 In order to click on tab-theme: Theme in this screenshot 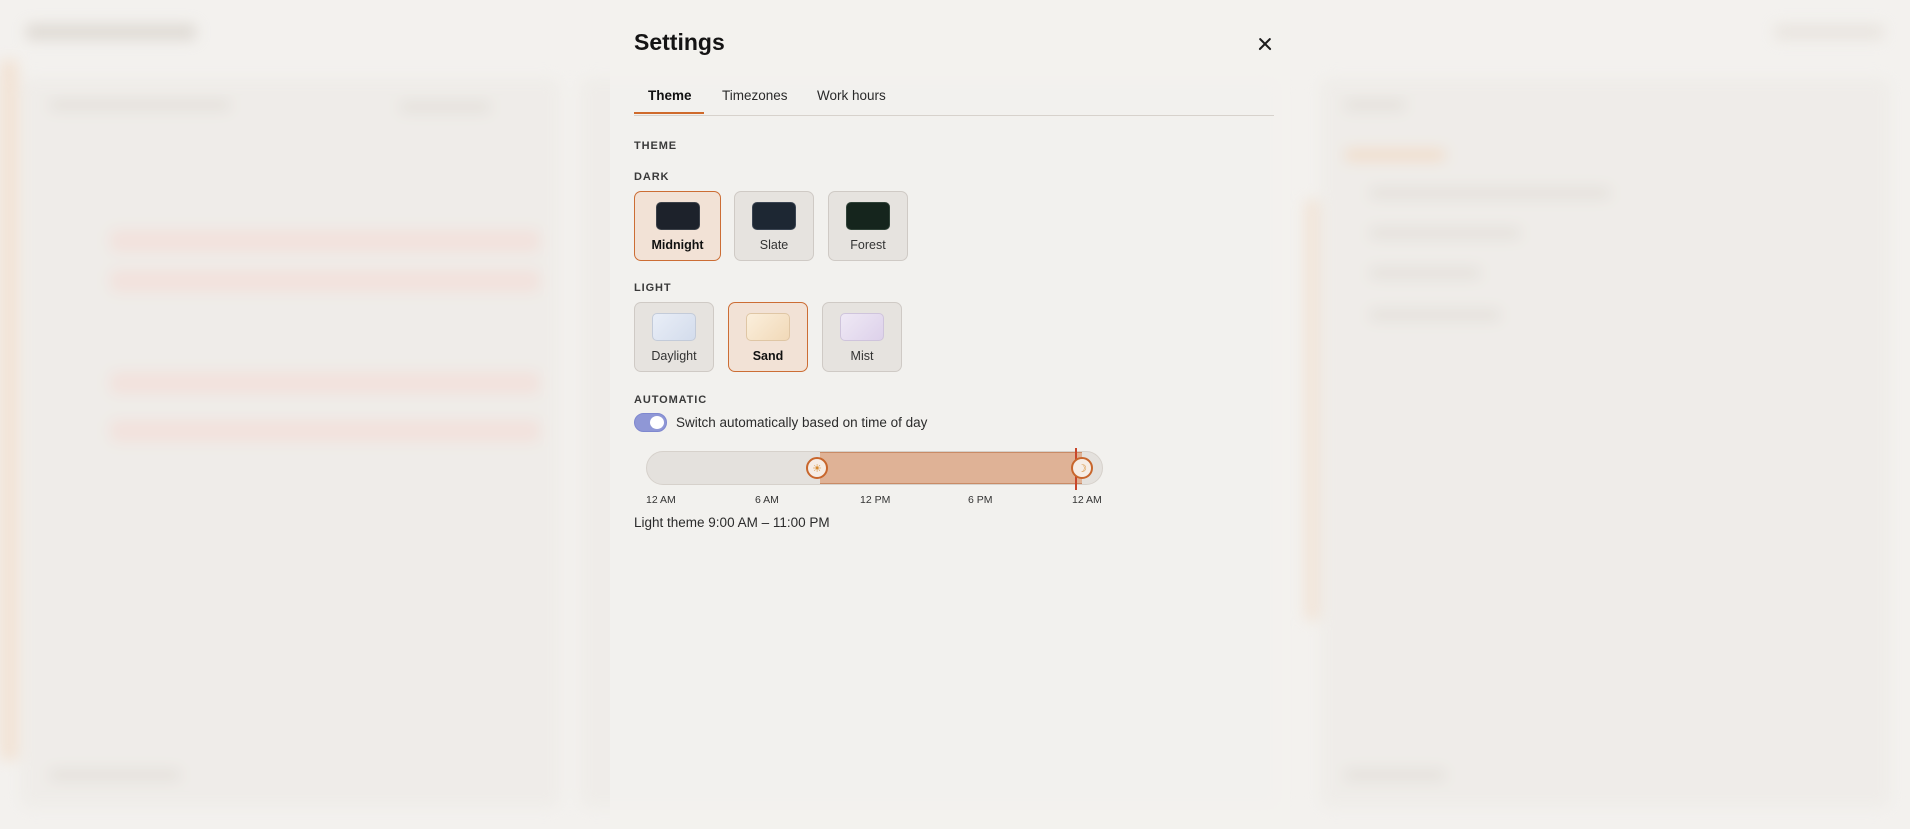, I will do `click(670, 95)`.